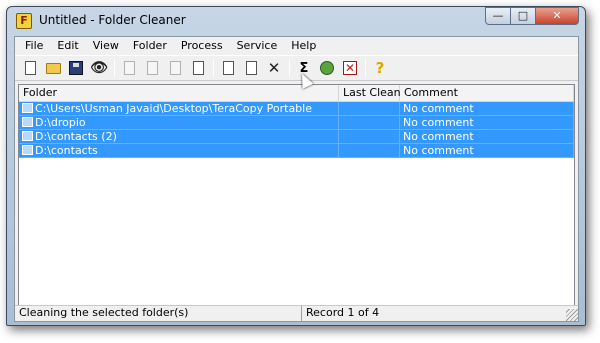 The image size is (600, 343). I want to click on delete-button: ✕, so click(274, 68).